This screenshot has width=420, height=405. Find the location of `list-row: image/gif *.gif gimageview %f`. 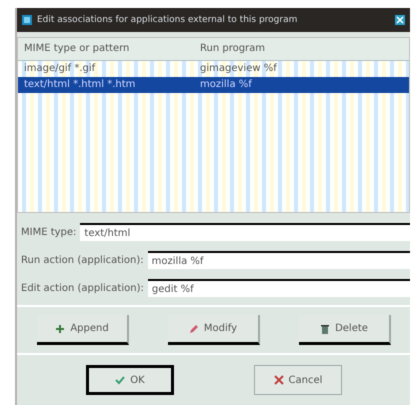

list-row: image/gif *.gif gimageview %f is located at coordinates (213, 68).